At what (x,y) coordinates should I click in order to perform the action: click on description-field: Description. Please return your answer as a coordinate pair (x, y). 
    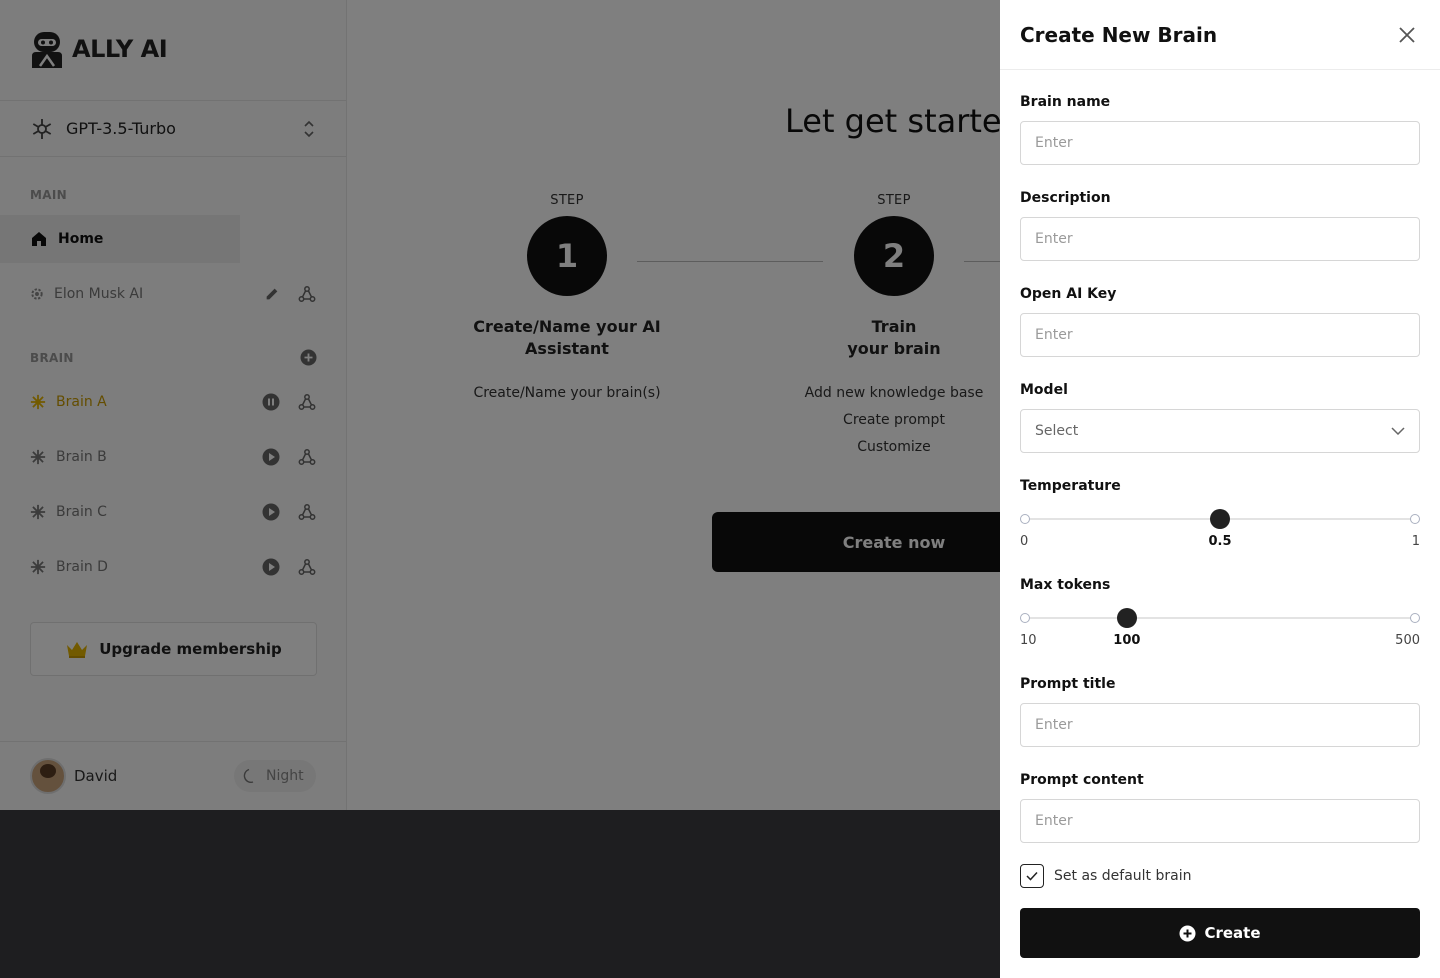
    Looking at the image, I should click on (1220, 225).